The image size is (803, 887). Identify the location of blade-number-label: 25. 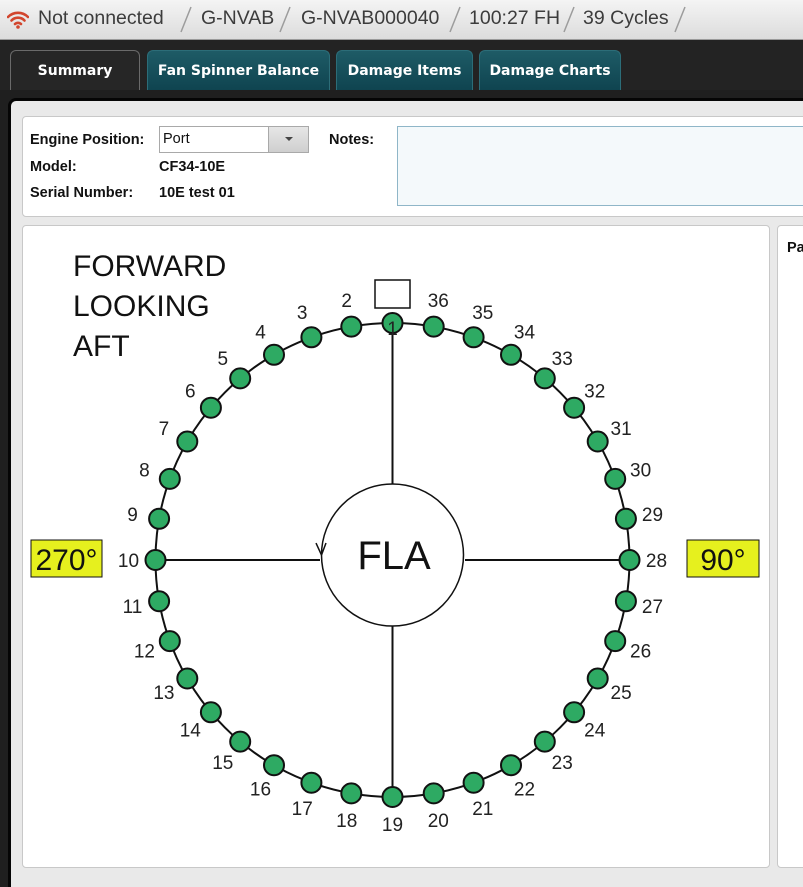
(621, 693).